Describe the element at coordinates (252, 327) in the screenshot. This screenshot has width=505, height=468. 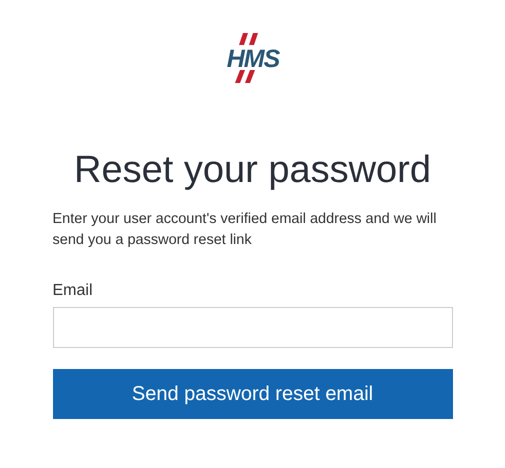
I see `email-field` at that location.